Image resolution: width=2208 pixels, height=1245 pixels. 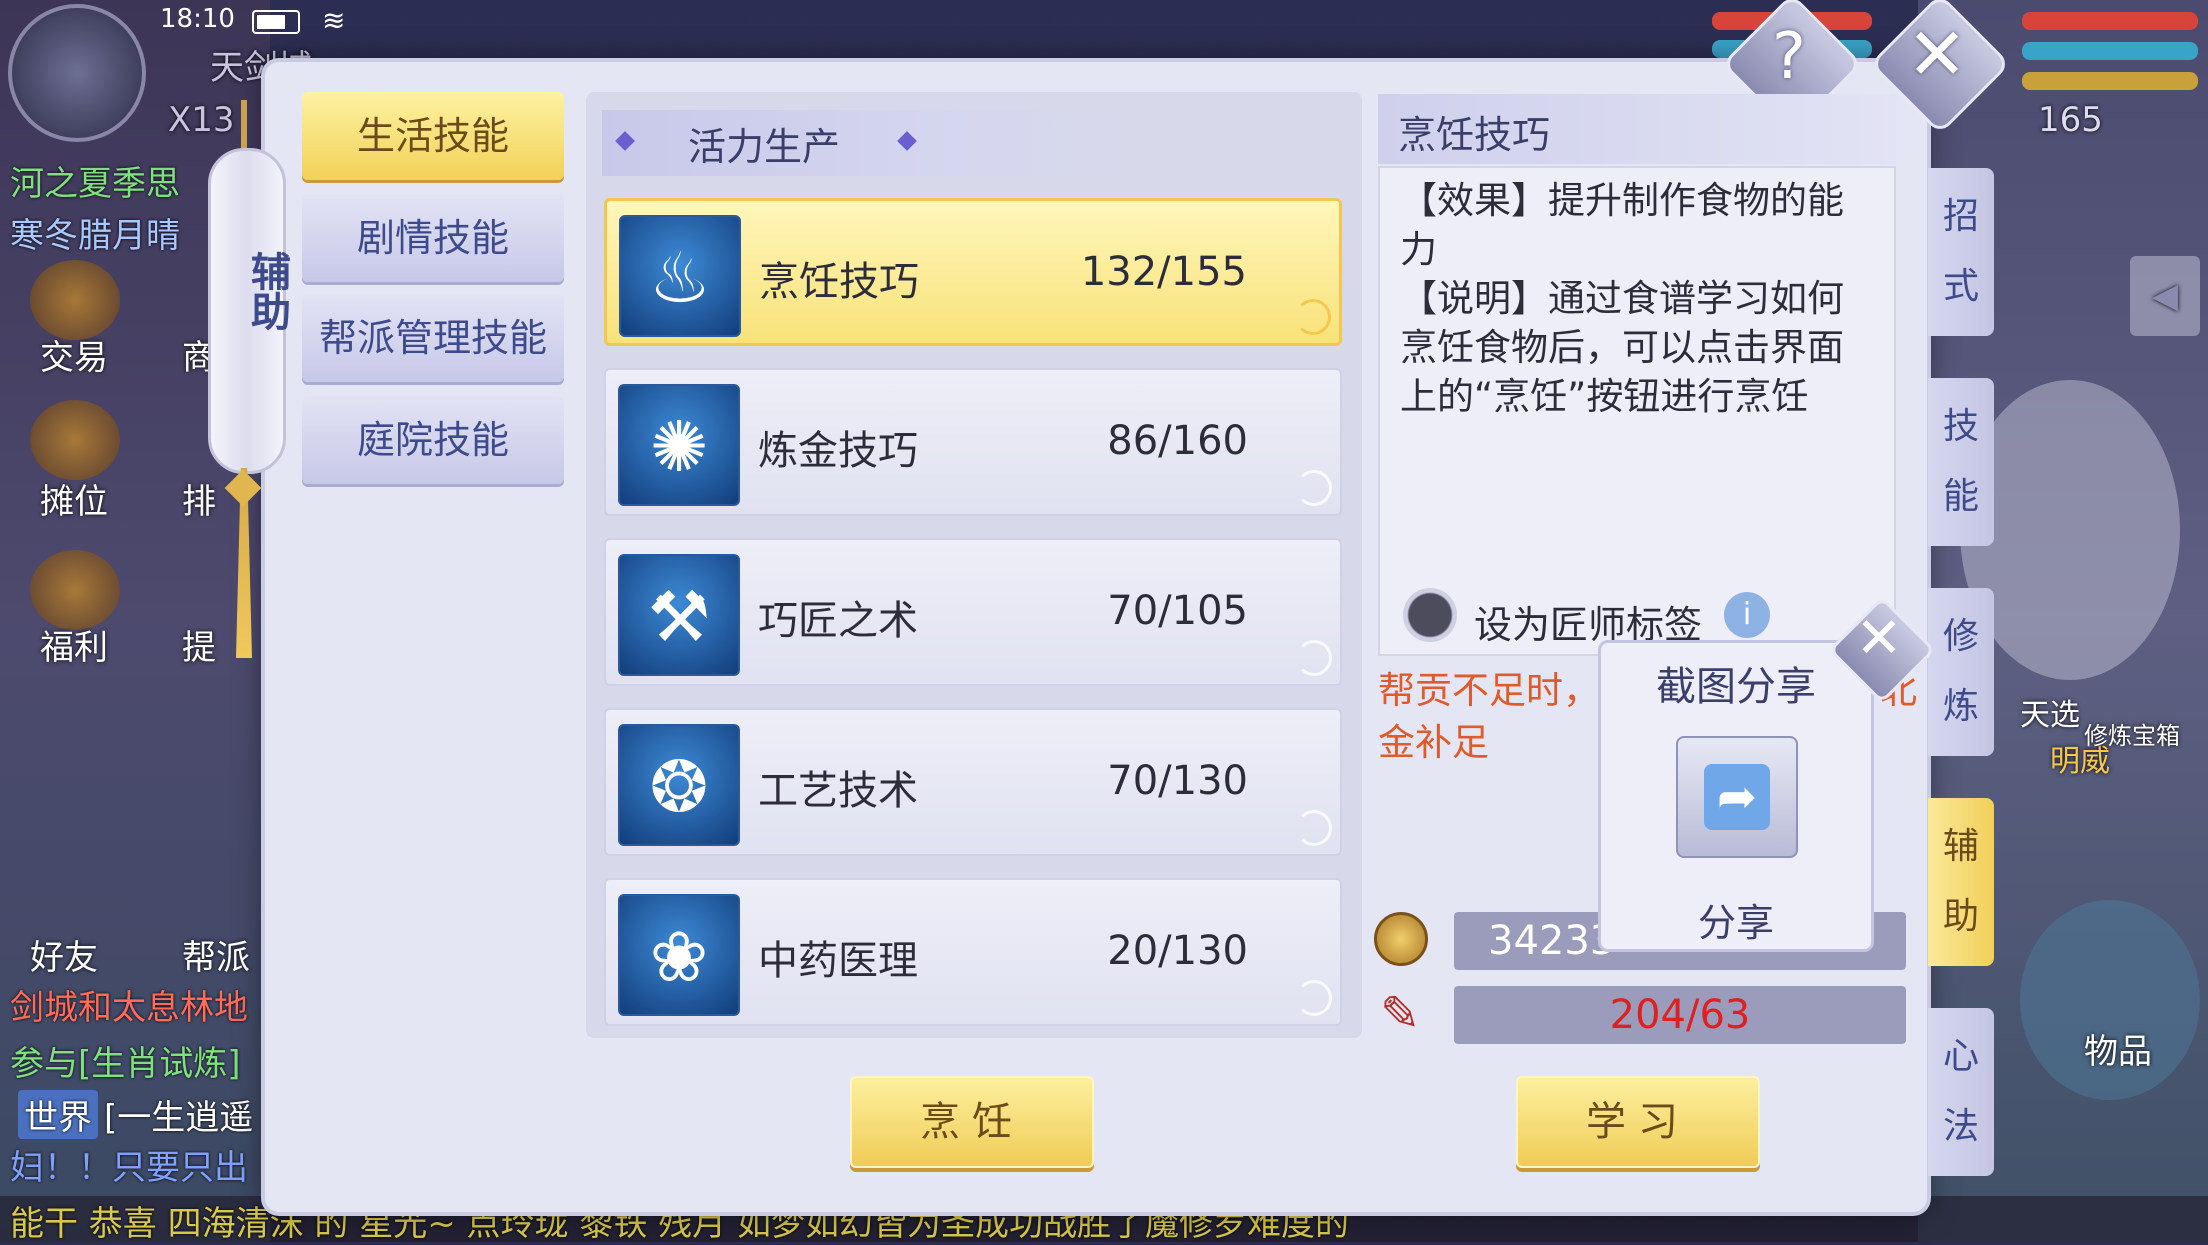 I want to click on collapse-arrow-icon: ◀, so click(x=2165, y=296).